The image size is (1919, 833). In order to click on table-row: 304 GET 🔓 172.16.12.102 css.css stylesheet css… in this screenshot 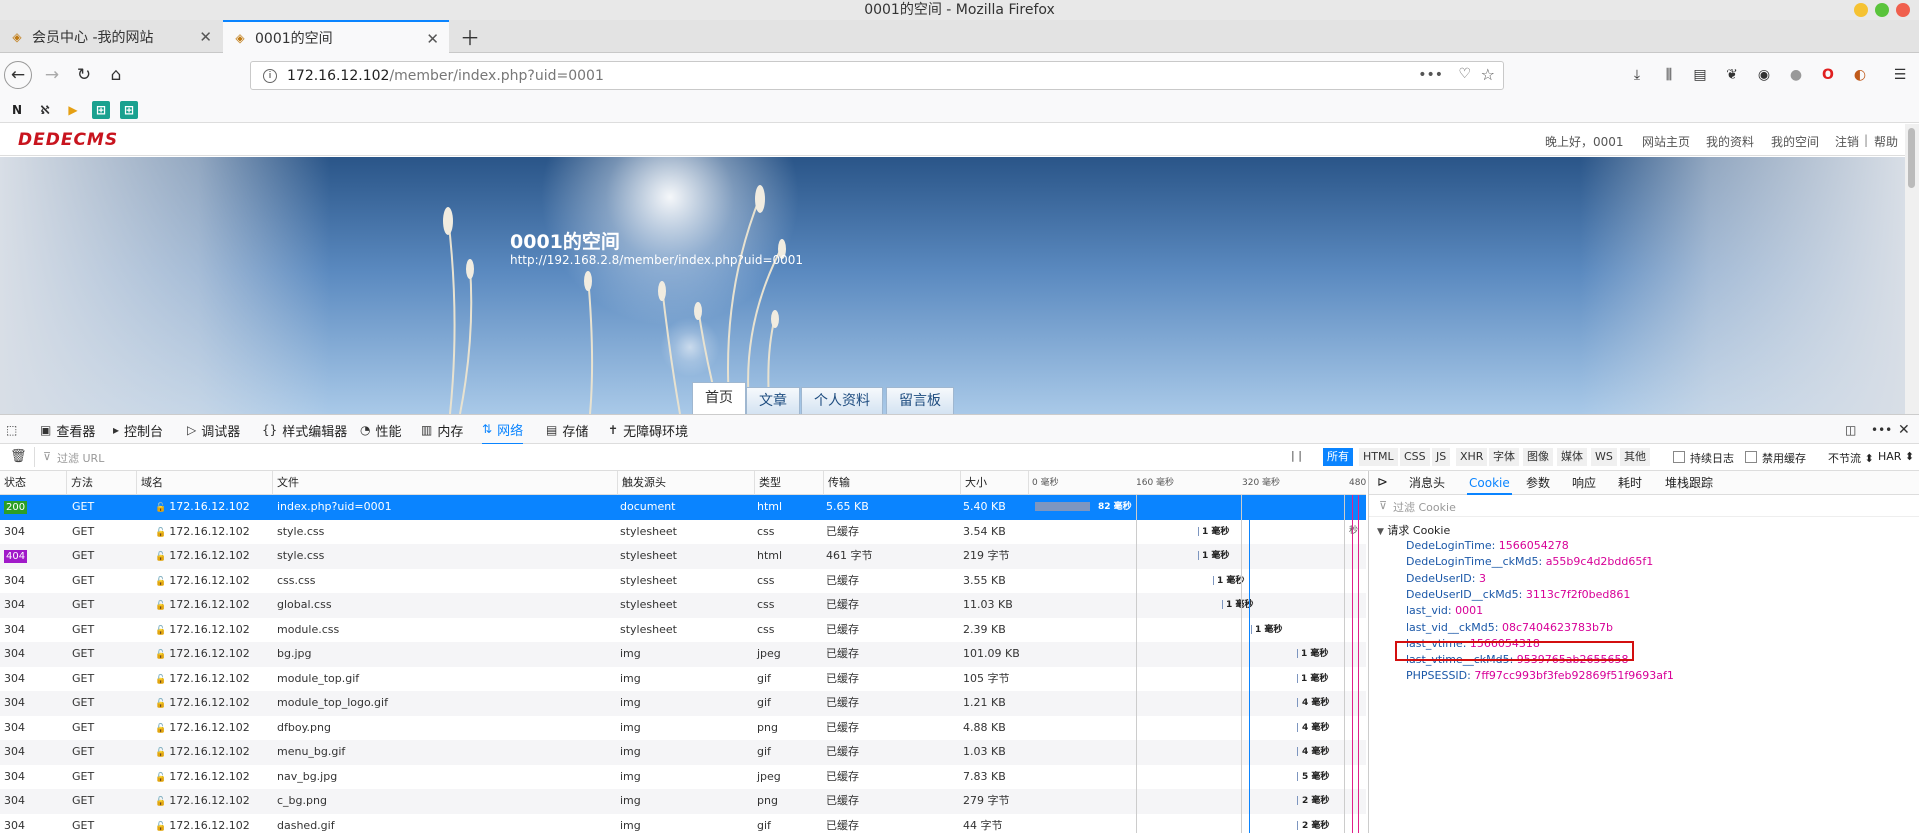, I will do `click(683, 581)`.